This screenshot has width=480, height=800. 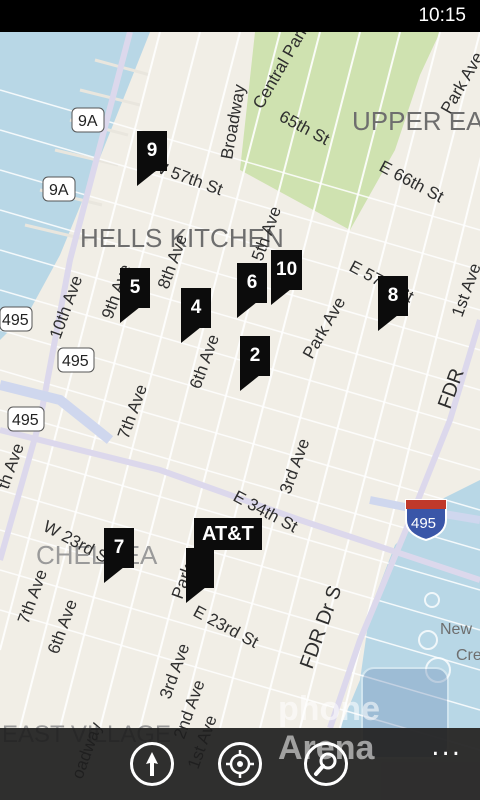 What do you see at coordinates (287, 270) in the screenshot?
I see `pin-label: 10` at bounding box center [287, 270].